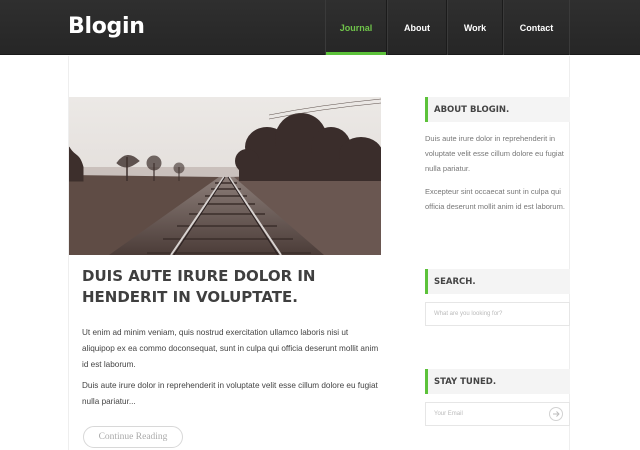 The width and height of the screenshot is (640, 450). I want to click on send-arrow-icon, so click(556, 414).